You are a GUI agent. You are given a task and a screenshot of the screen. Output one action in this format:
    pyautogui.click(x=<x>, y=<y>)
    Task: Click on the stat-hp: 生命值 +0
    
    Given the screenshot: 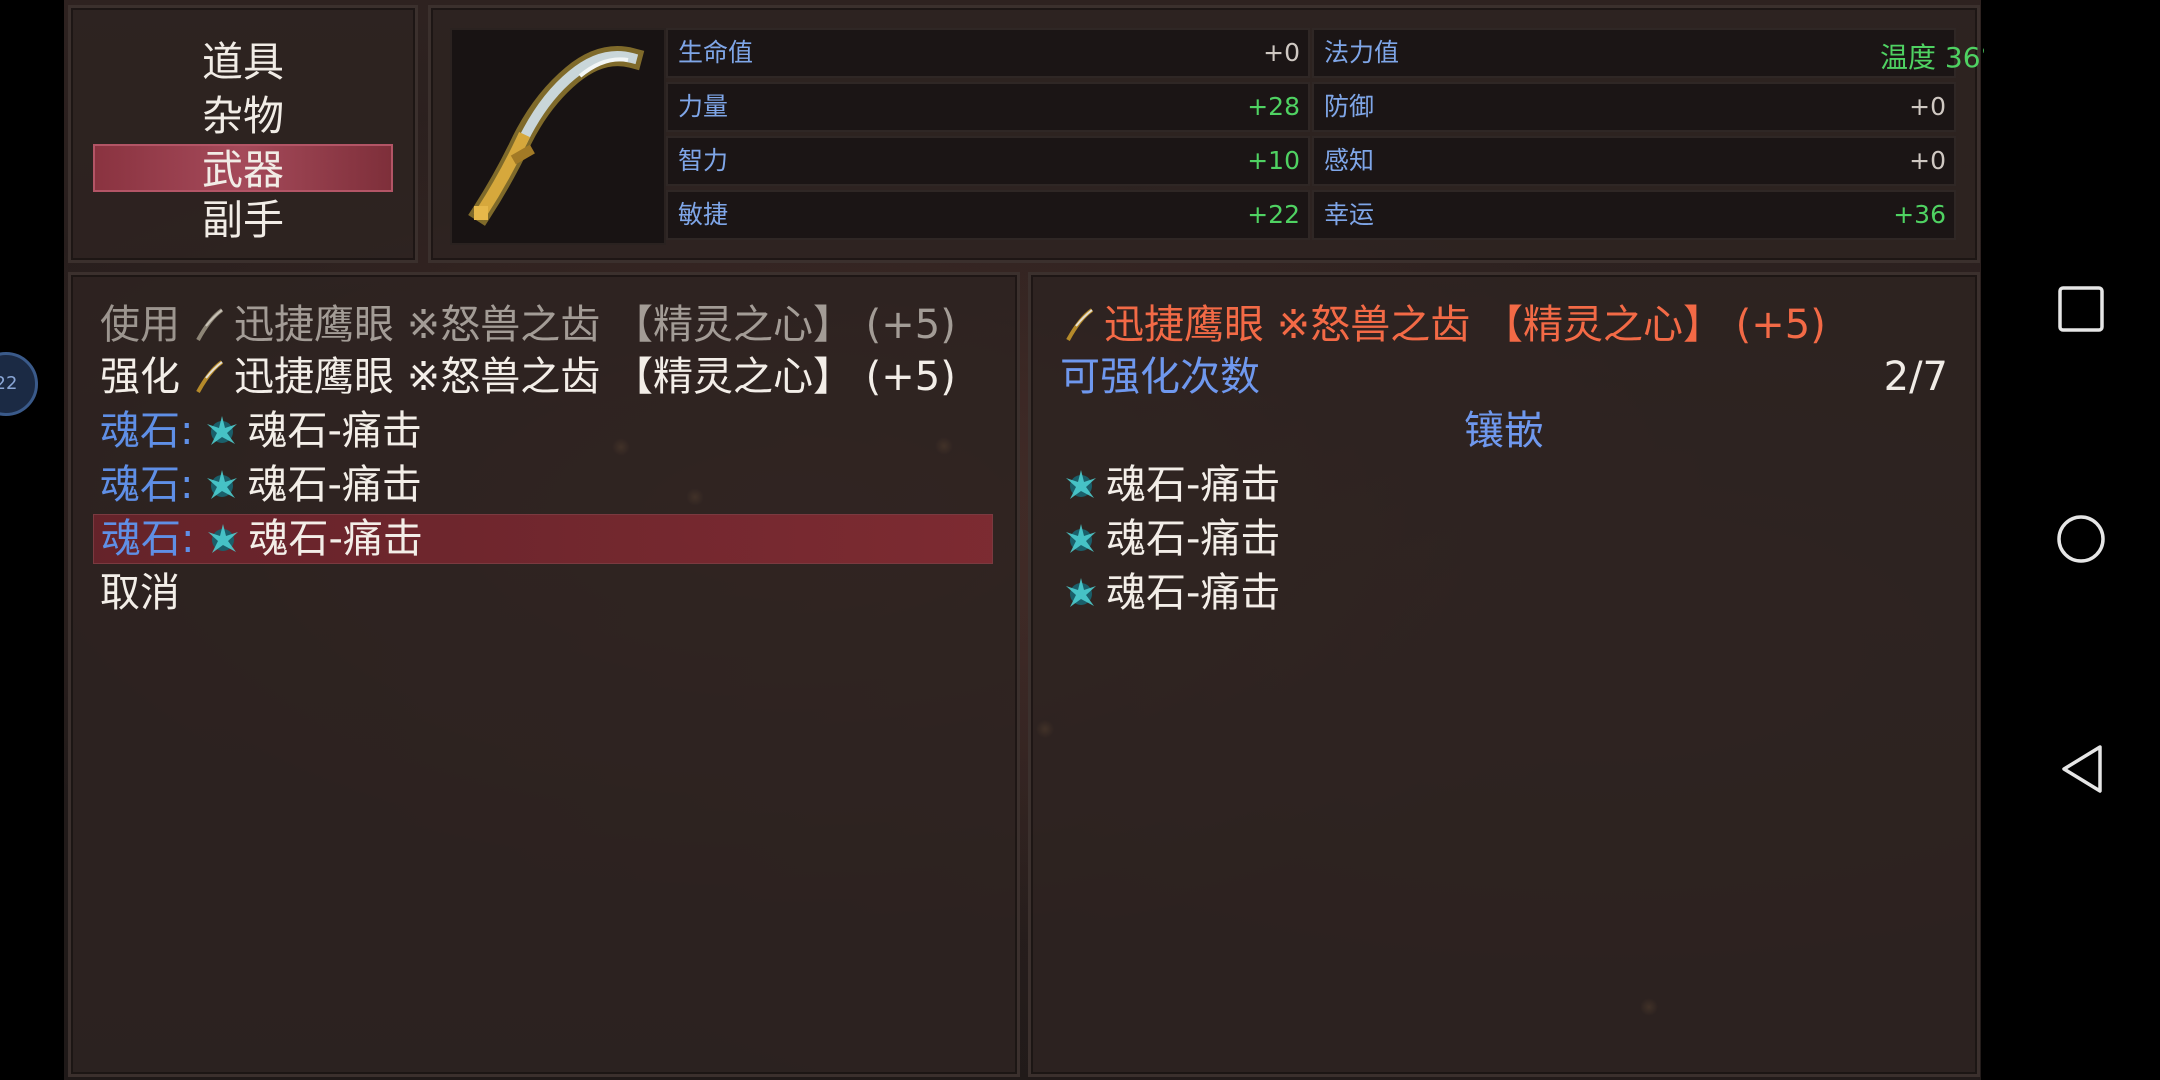 What is the action you would take?
    pyautogui.click(x=988, y=53)
    